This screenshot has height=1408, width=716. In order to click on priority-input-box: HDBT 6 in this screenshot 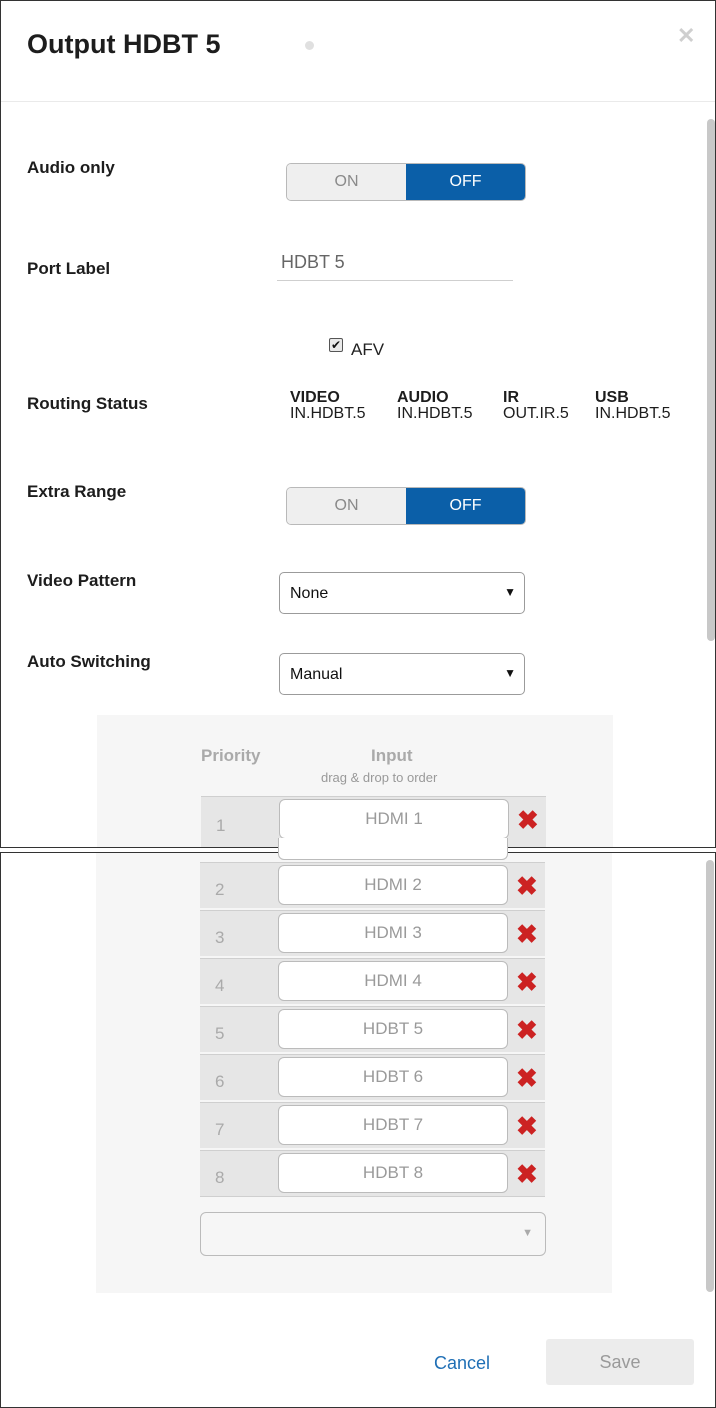, I will do `click(393, 1077)`.